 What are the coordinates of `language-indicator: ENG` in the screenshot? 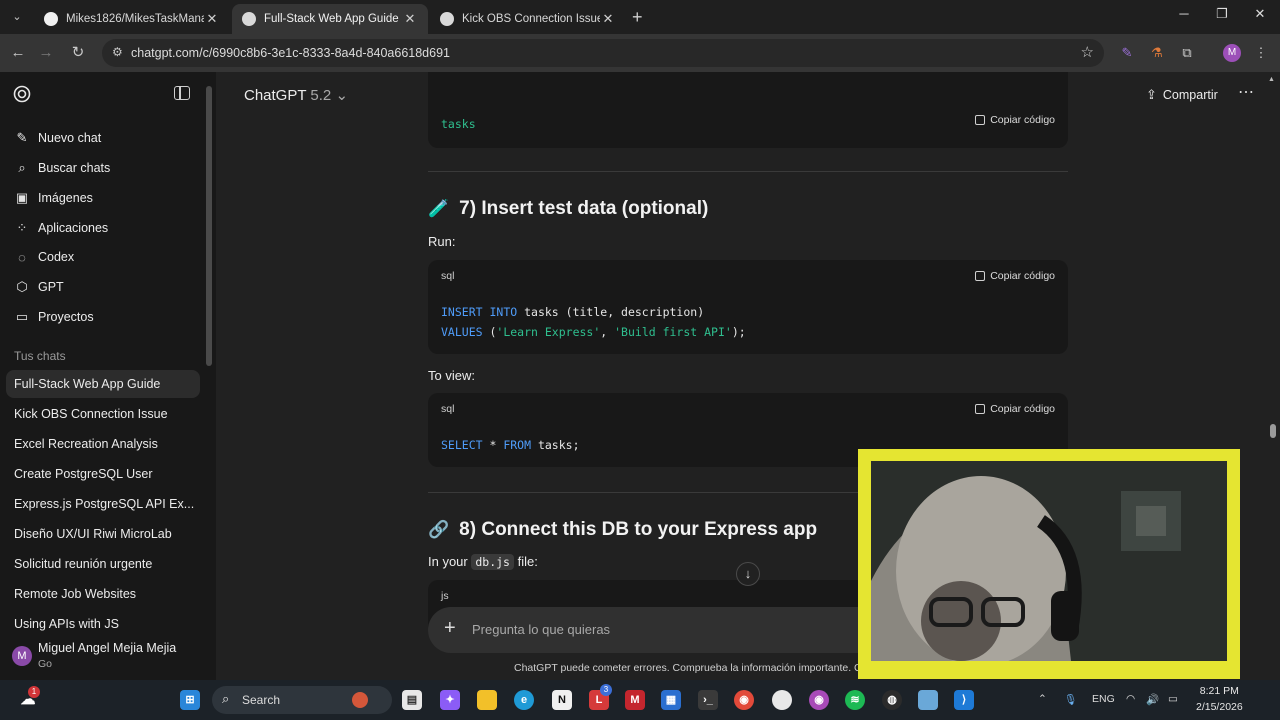 It's located at (1103, 699).